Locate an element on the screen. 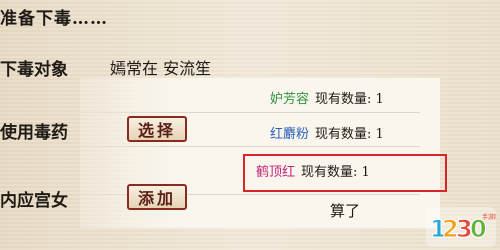 The height and width of the screenshot is (250, 500). poison-option-hongshefen: 红麝粉 现有数量: 1 is located at coordinates (327, 135).